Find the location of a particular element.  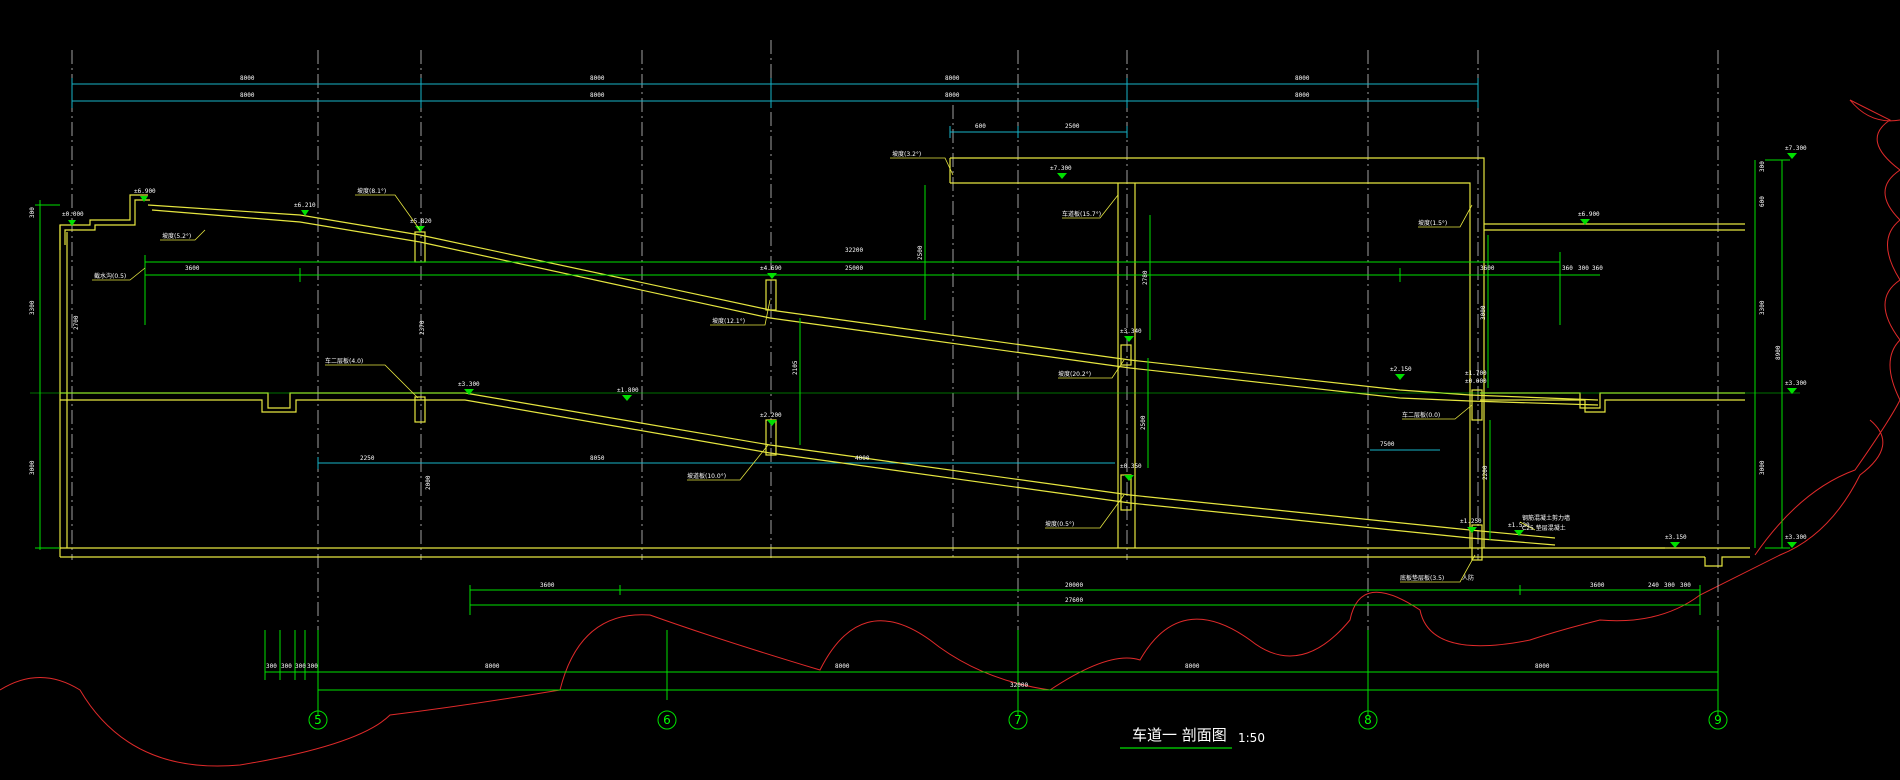

level-label: ±6.900 is located at coordinates (1589, 214).